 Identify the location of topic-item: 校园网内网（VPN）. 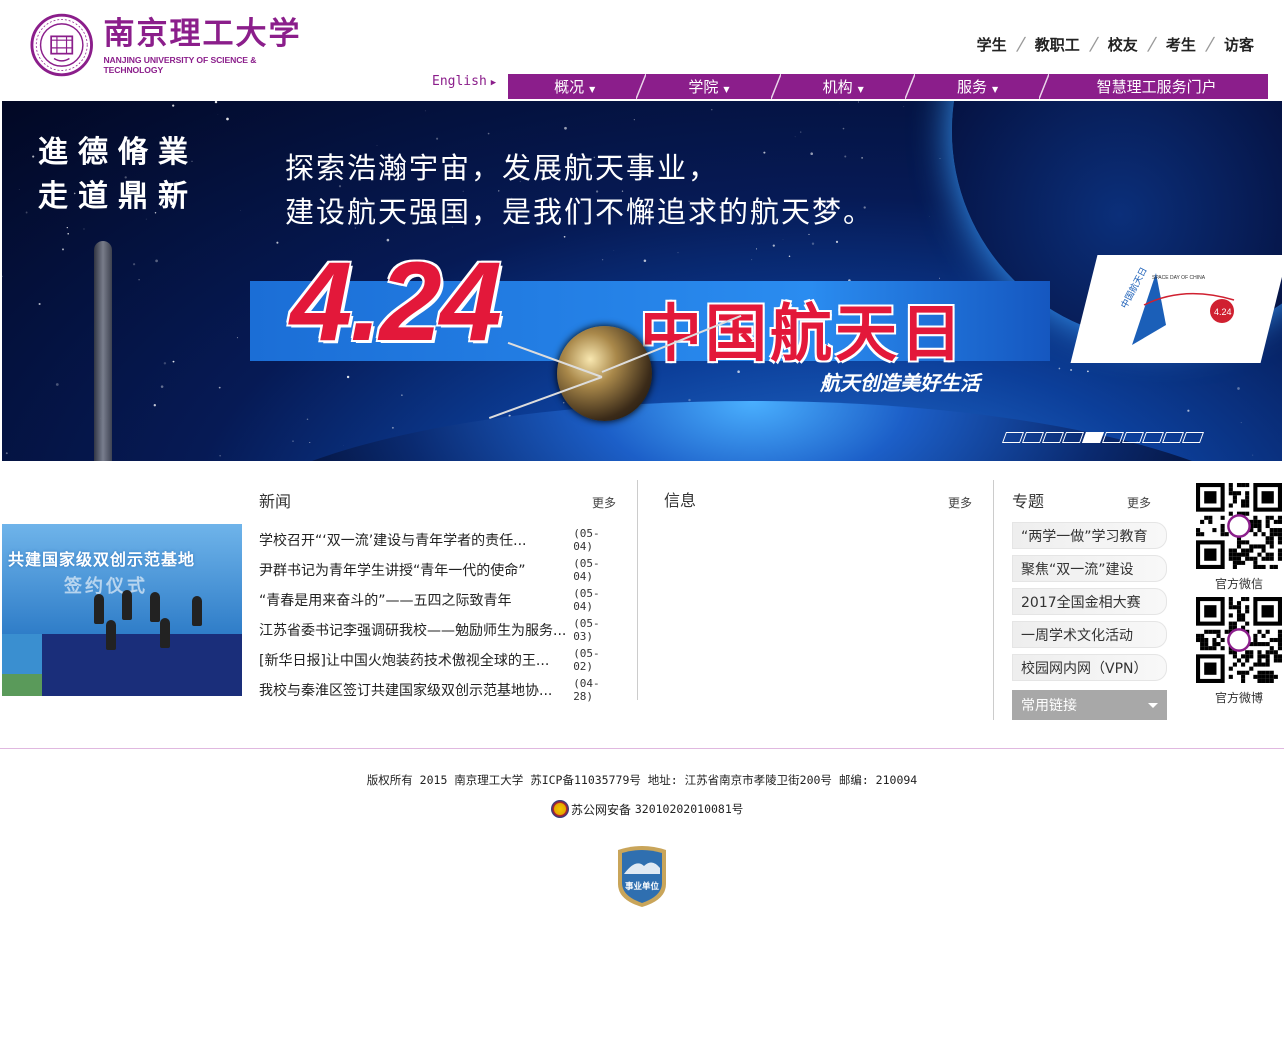
(1089, 667).